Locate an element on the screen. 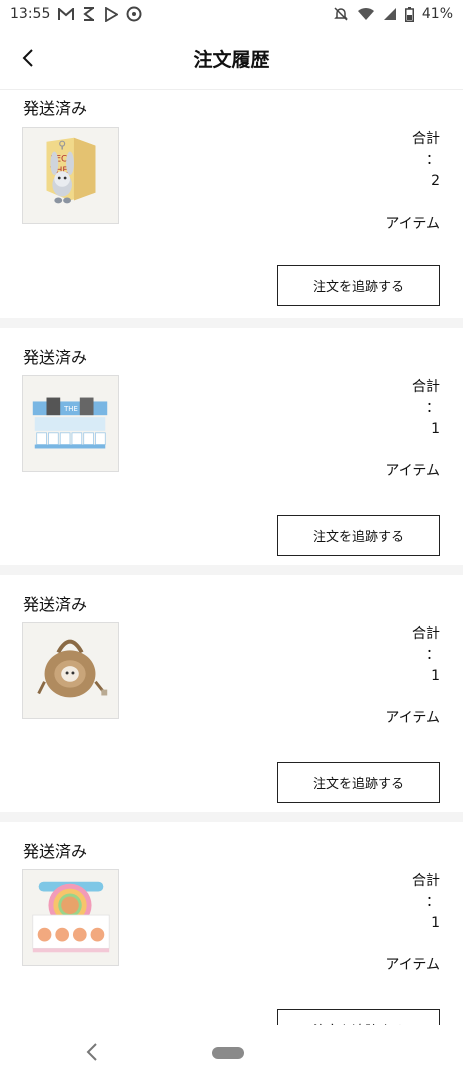 The height and width of the screenshot is (1080, 463). plush-bag-image is located at coordinates (70, 670).